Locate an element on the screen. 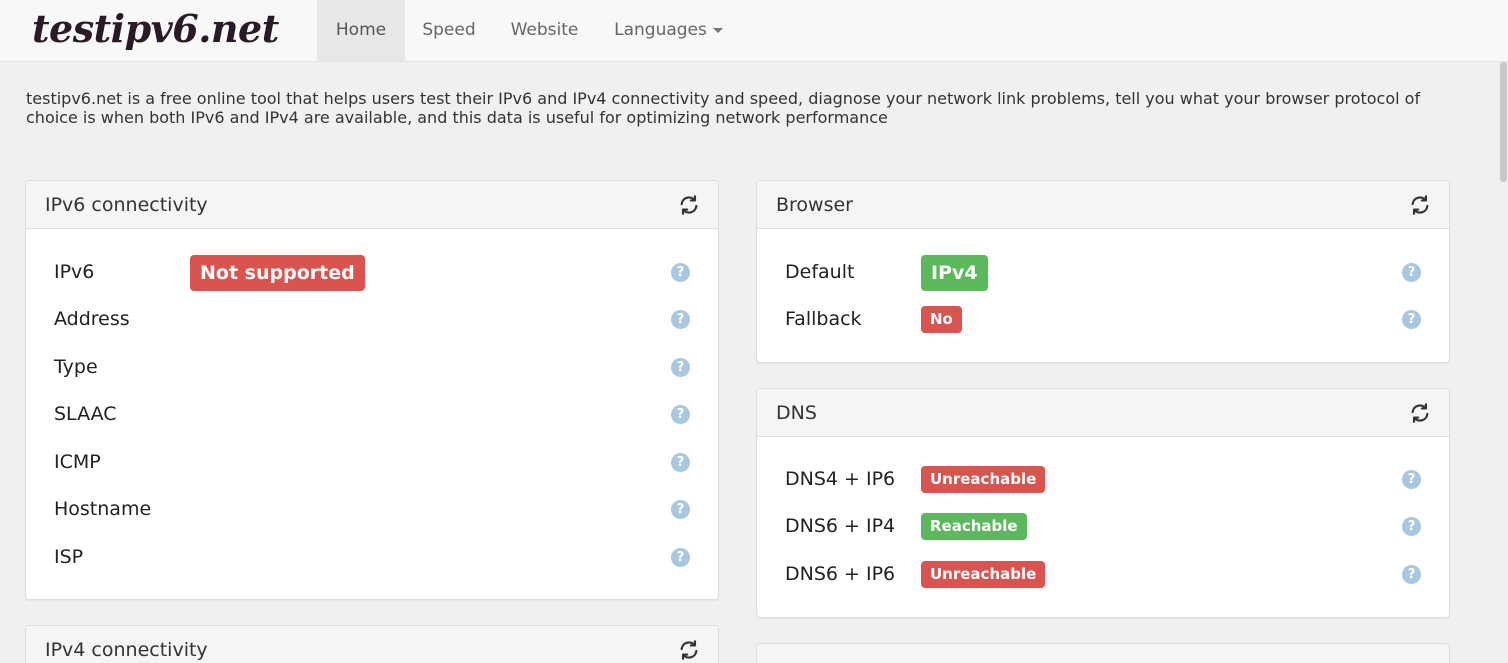 This screenshot has height=663, width=1508. panel-title: DNS is located at coordinates (796, 413).